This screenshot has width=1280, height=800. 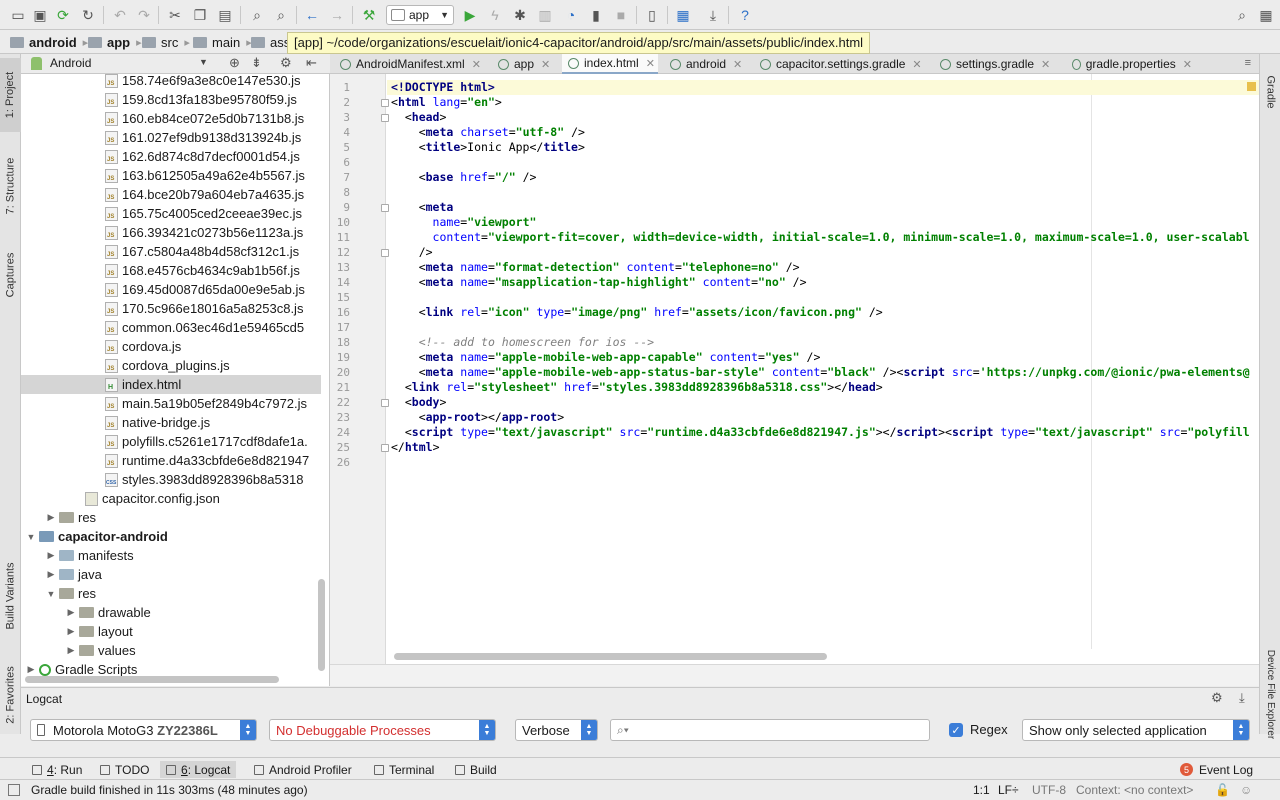 I want to click on tree-item: ▶ manifests, so click(x=171, y=555).